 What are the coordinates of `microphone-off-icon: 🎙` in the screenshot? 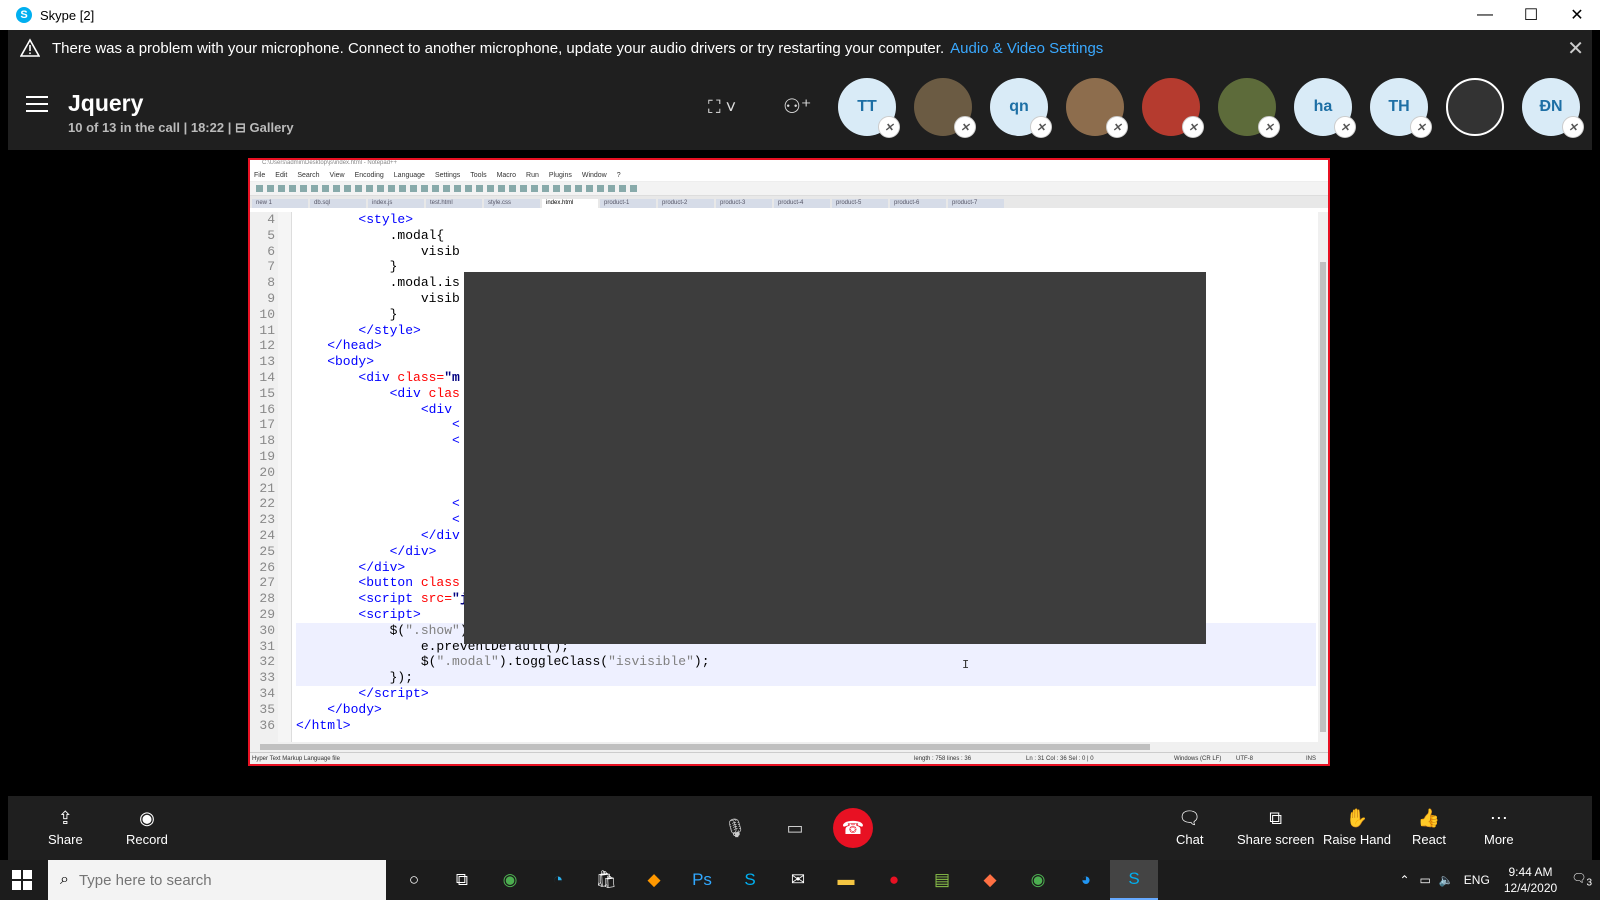 It's located at (735, 827).